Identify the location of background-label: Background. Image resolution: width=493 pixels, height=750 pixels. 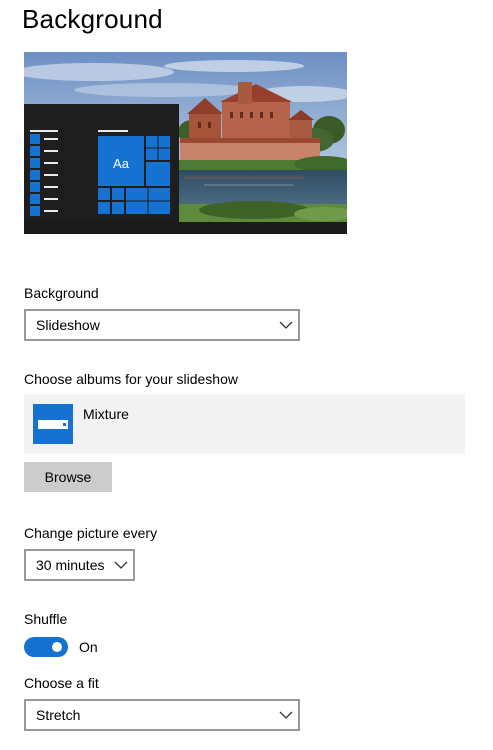
(61, 293).